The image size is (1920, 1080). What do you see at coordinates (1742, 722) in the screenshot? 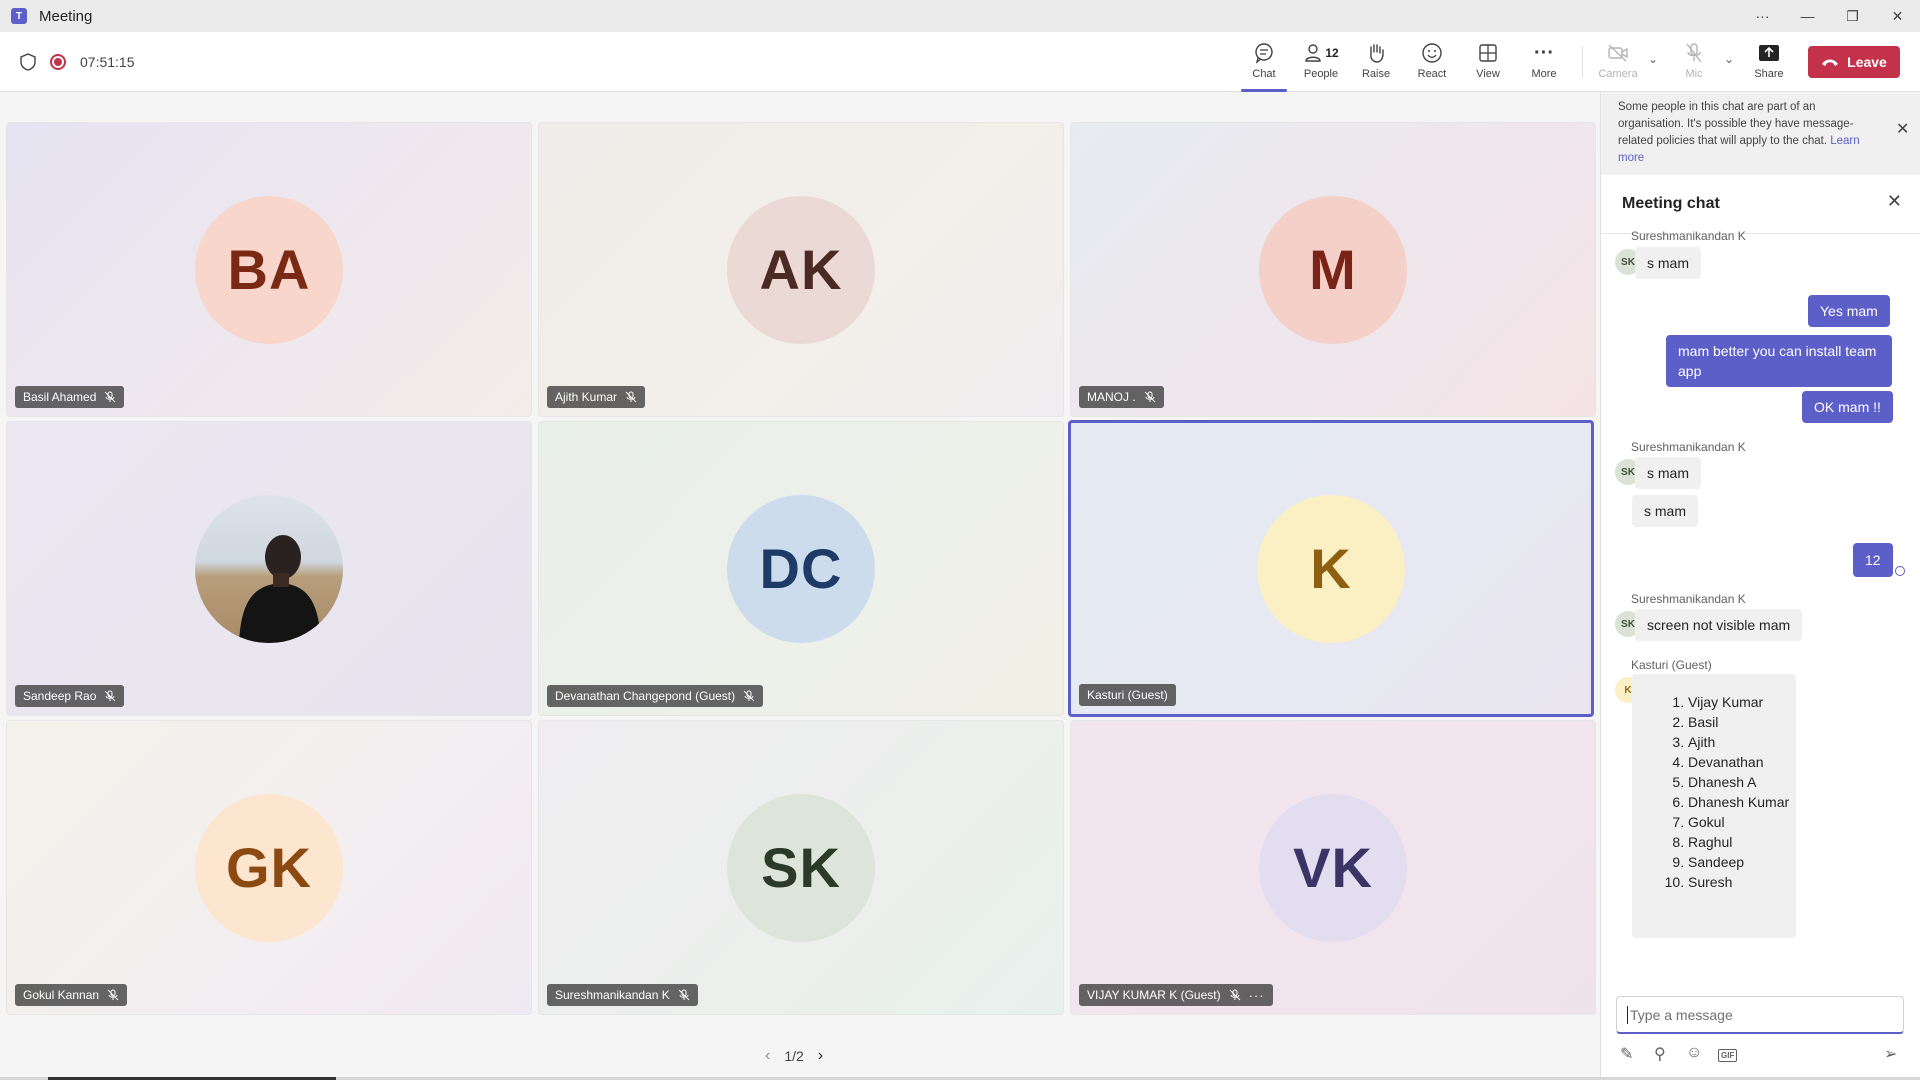
I see `list-item: Basil` at bounding box center [1742, 722].